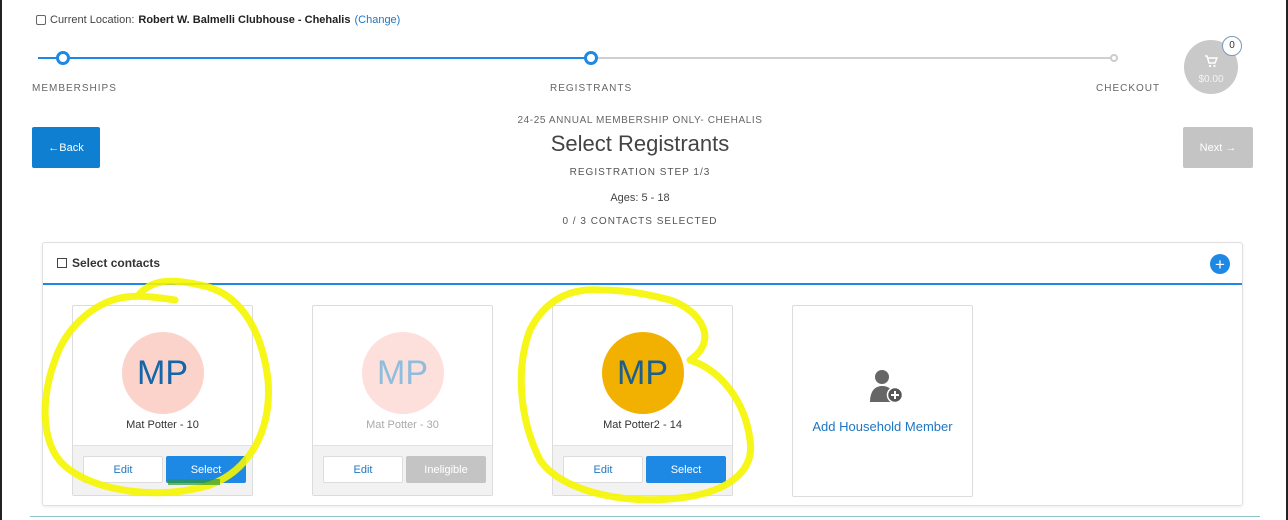 Image resolution: width=1288 pixels, height=520 pixels. I want to click on page-title: Select Registrants, so click(640, 143).